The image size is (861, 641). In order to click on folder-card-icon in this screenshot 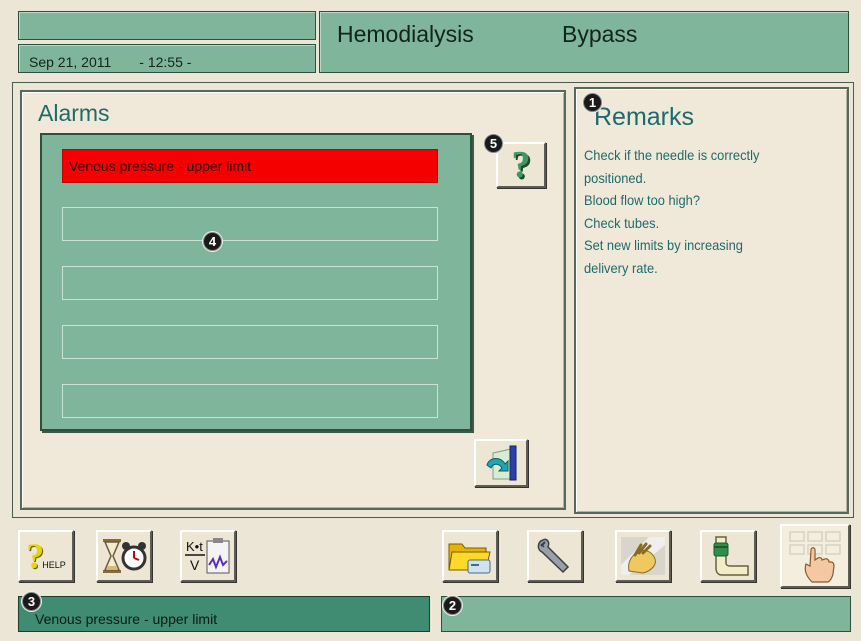, I will do `click(469, 558)`.